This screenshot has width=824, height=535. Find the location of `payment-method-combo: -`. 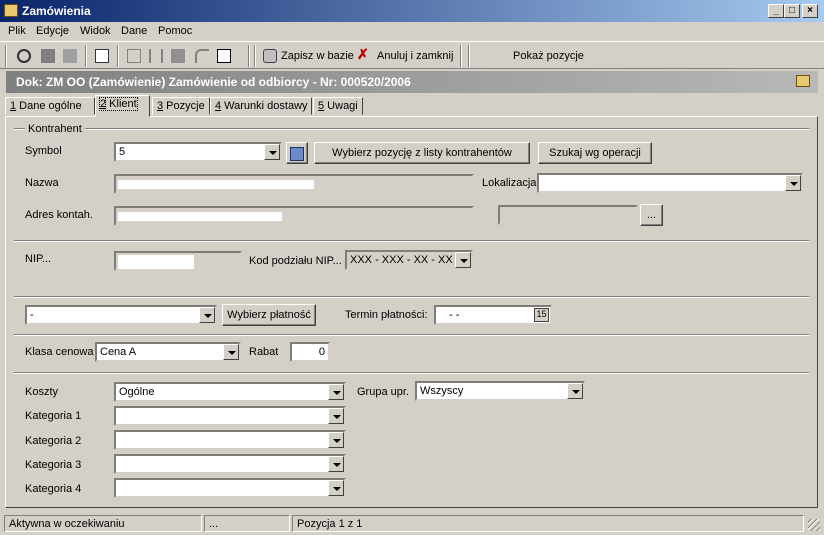

payment-method-combo: - is located at coordinates (121, 315).